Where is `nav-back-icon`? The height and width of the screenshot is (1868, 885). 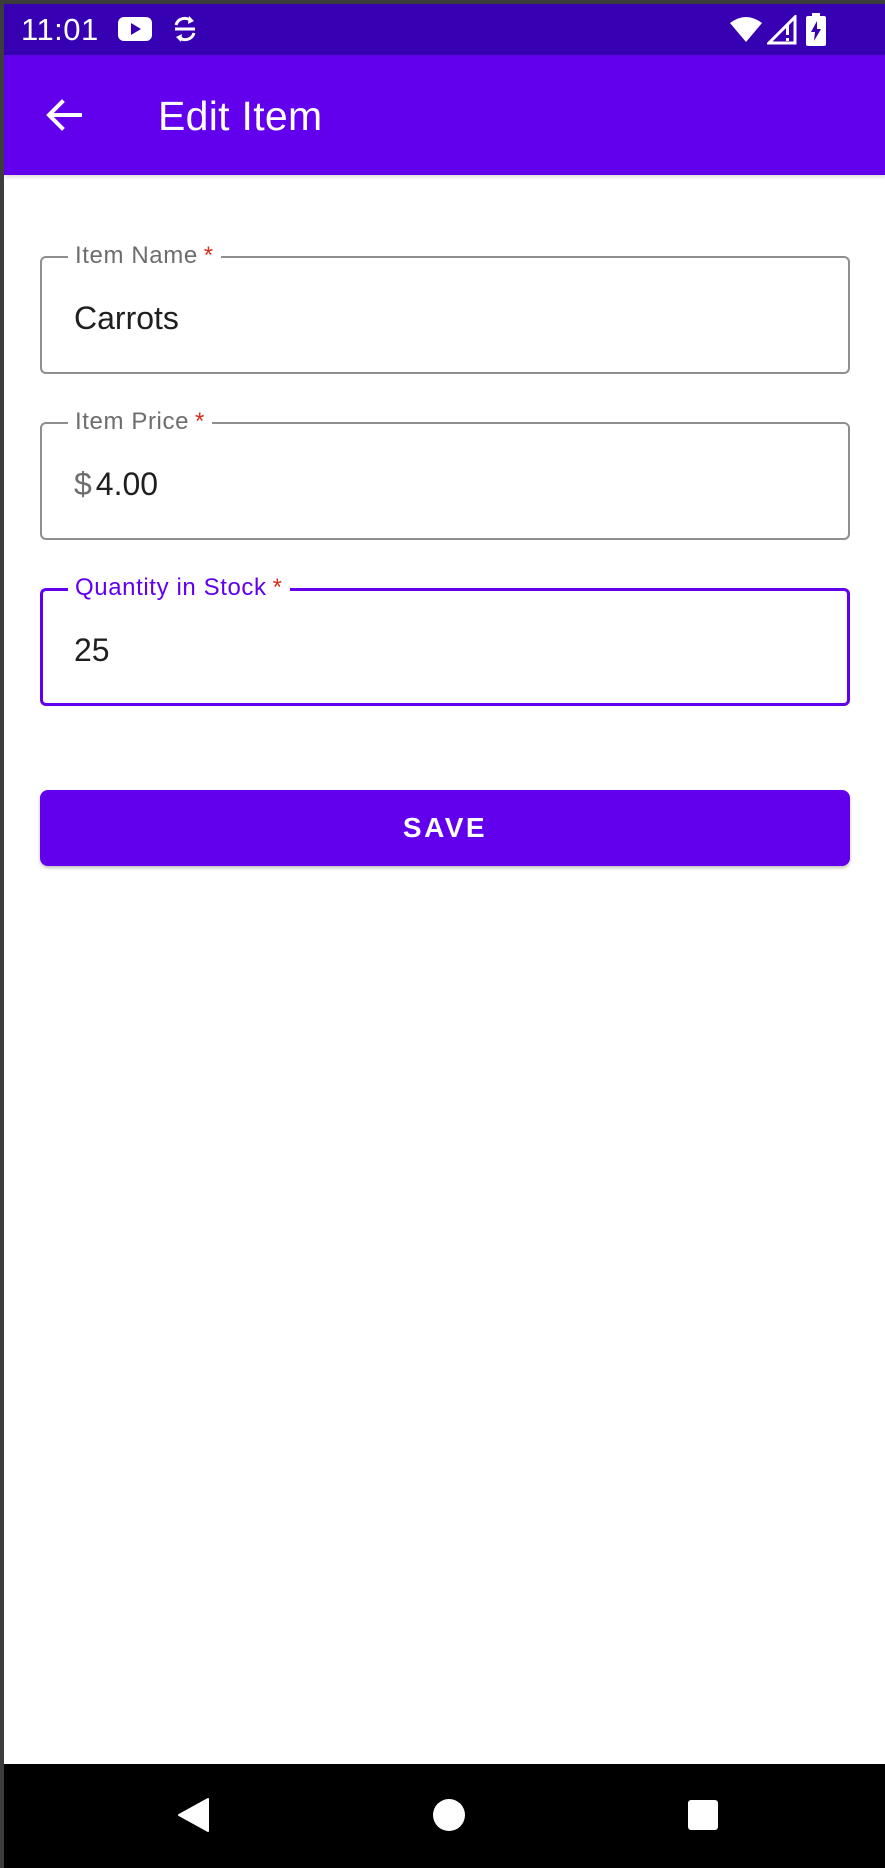 nav-back-icon is located at coordinates (193, 1815).